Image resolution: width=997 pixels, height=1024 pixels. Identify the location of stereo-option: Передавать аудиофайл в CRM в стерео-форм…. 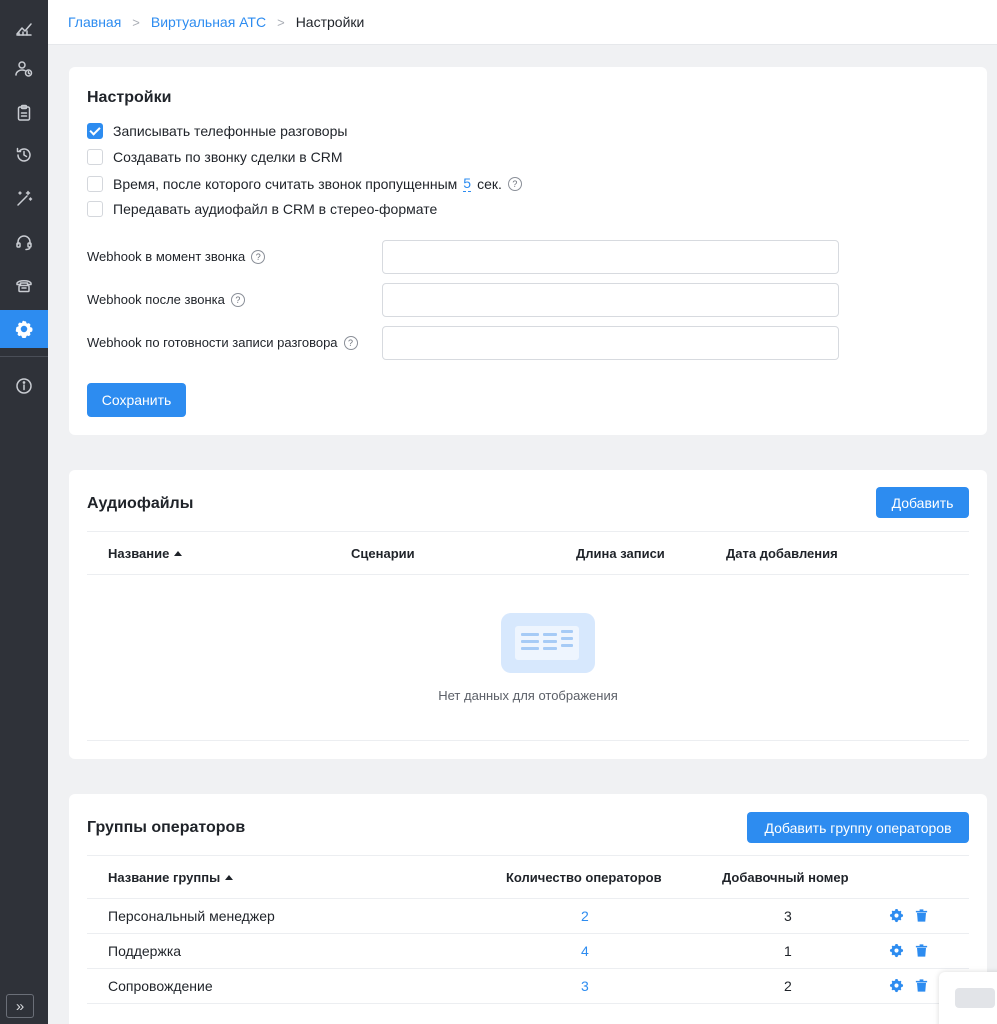
(262, 209).